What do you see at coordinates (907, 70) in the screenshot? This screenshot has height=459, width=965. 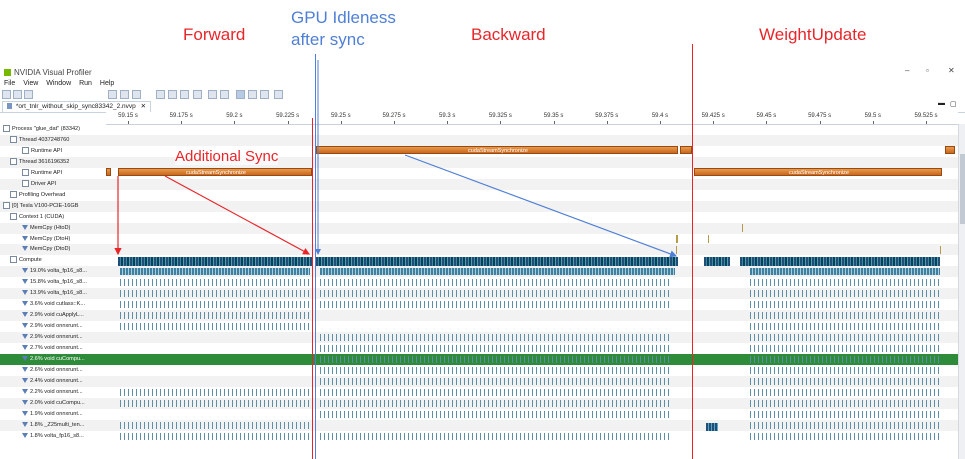 I see `minimize-icon: –` at bounding box center [907, 70].